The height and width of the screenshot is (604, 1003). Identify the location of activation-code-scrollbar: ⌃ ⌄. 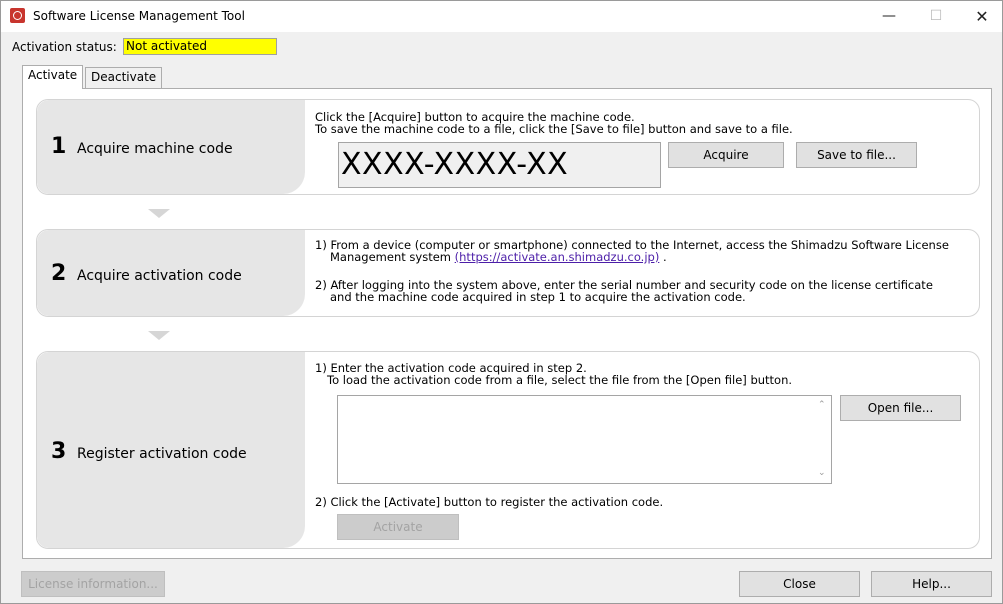
(822, 439).